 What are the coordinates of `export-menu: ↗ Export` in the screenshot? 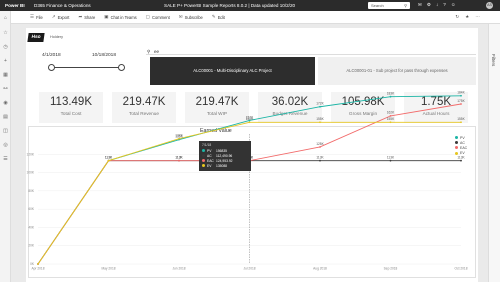 It's located at (61, 17).